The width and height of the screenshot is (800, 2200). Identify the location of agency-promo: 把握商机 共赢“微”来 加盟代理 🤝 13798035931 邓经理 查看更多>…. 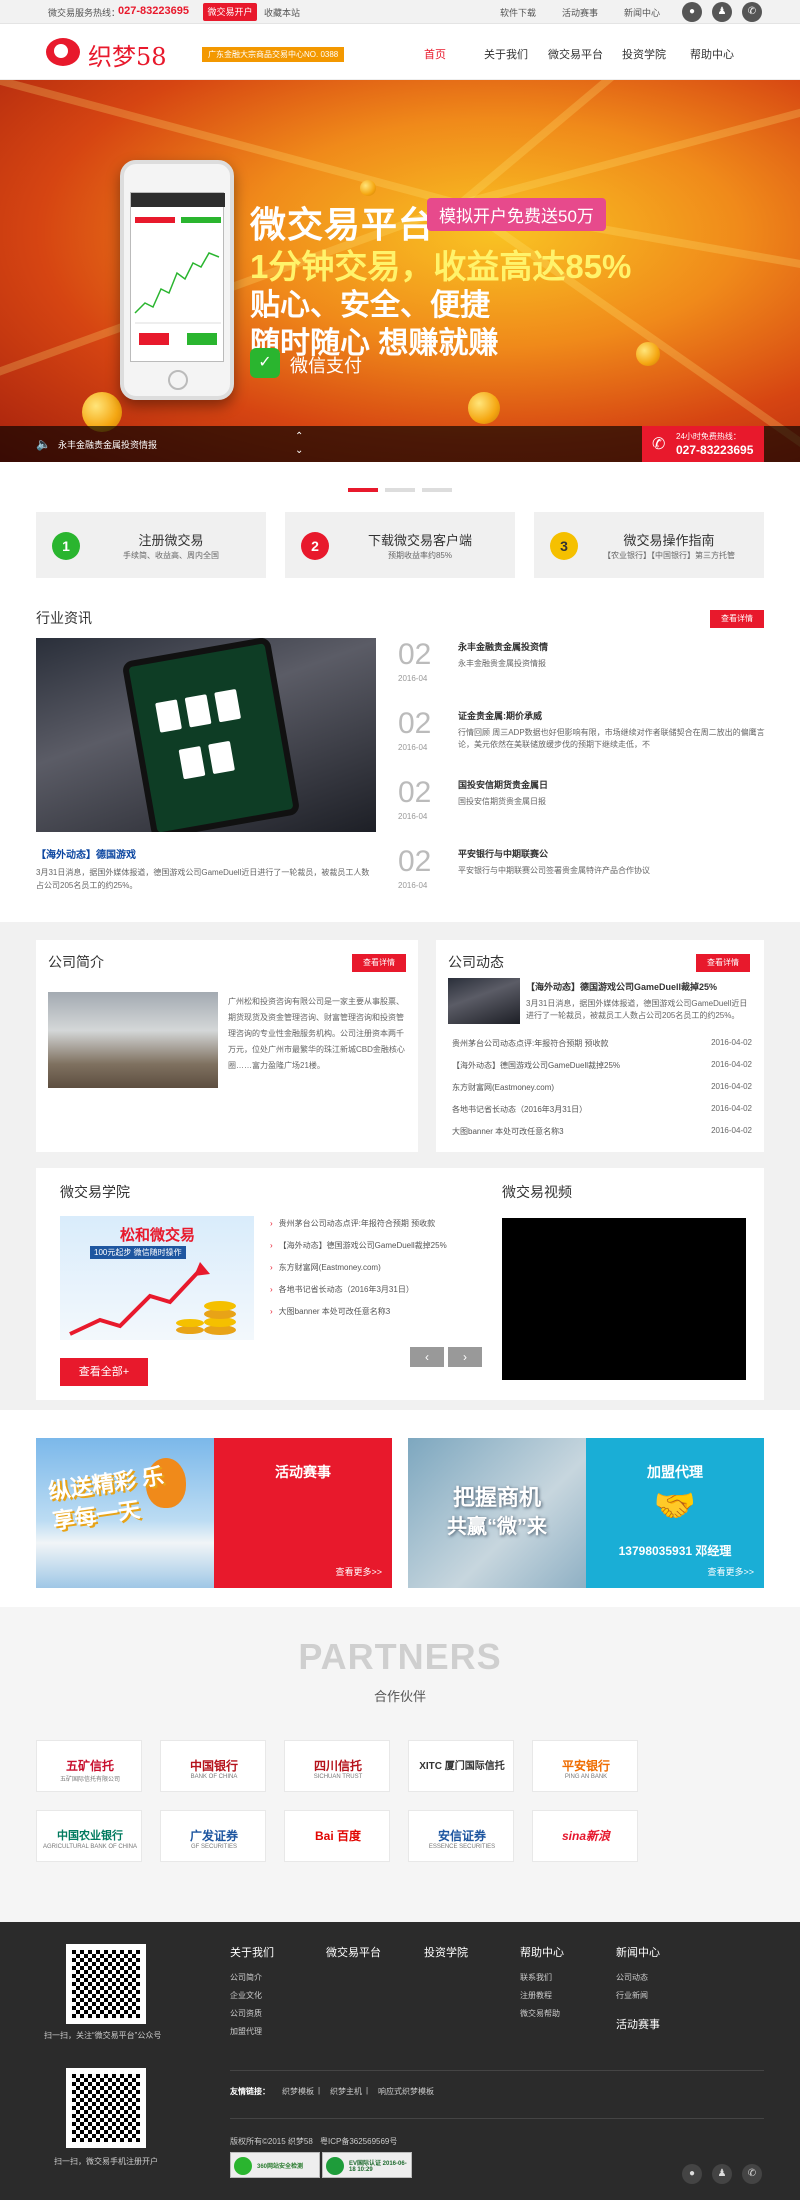
(586, 1513).